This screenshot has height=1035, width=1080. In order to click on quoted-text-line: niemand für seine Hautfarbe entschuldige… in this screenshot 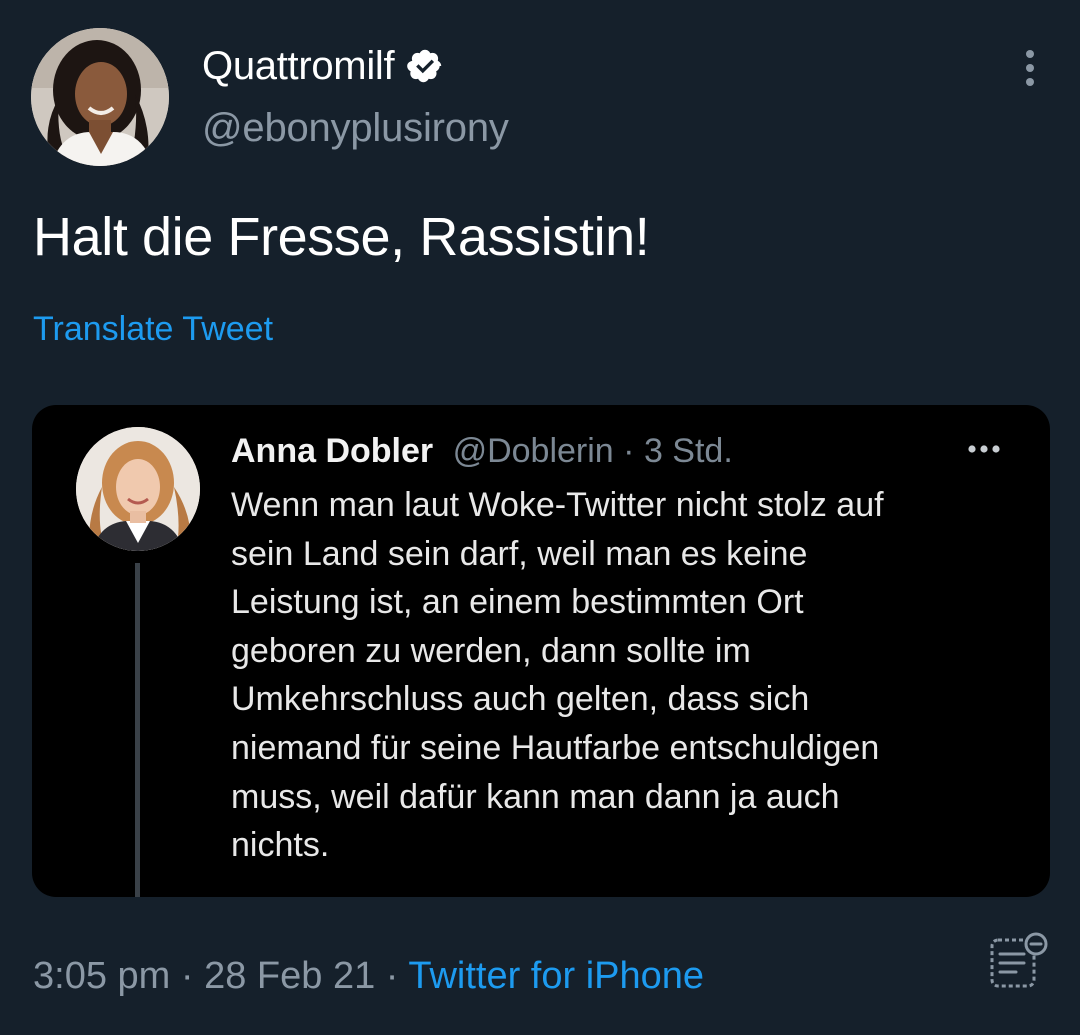, I will do `click(555, 747)`.